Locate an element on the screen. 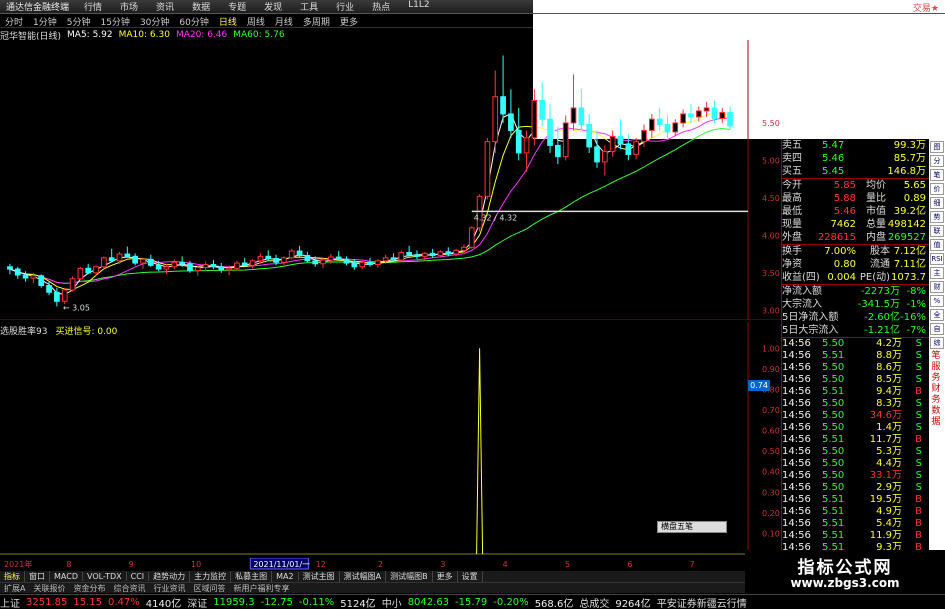 This screenshot has height=609, width=945. period-tab: 15分钟 is located at coordinates (114, 21).